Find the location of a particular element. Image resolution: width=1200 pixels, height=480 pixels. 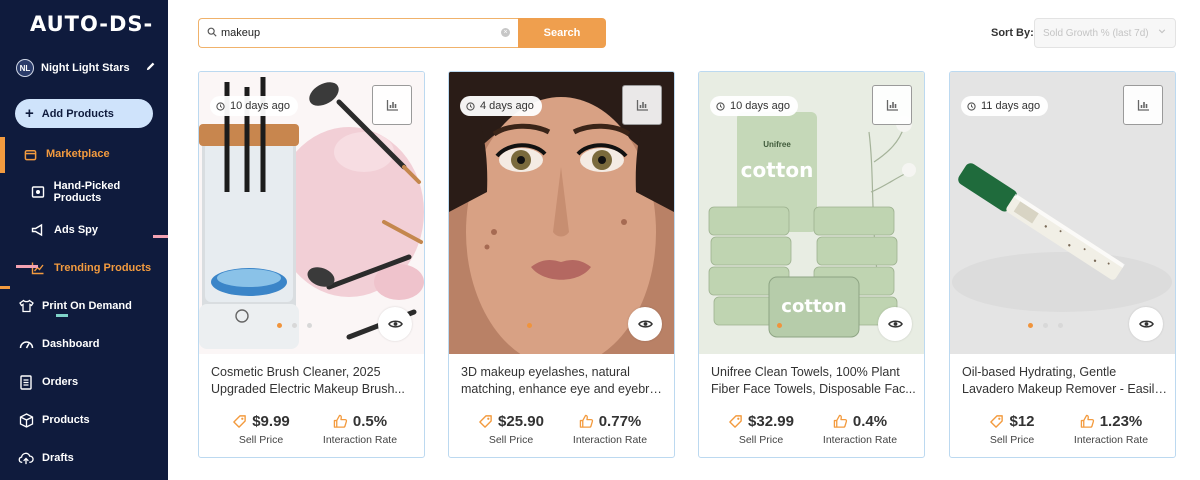

sidebar-item-dashboard: Dashboard is located at coordinates (58, 344).